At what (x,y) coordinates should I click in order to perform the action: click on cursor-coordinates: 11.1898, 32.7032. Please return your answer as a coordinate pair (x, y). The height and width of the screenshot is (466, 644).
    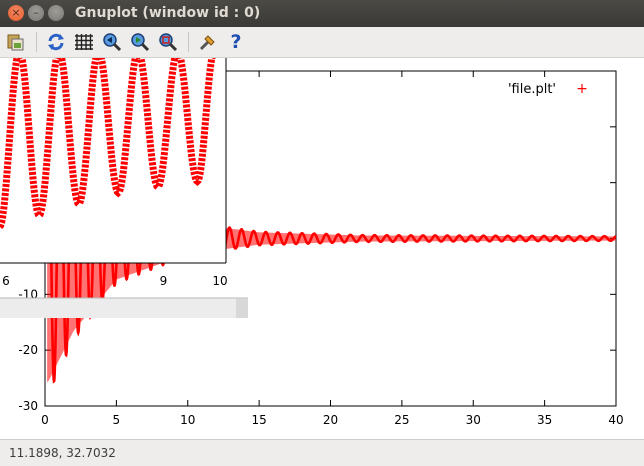
    Looking at the image, I should click on (62, 453).